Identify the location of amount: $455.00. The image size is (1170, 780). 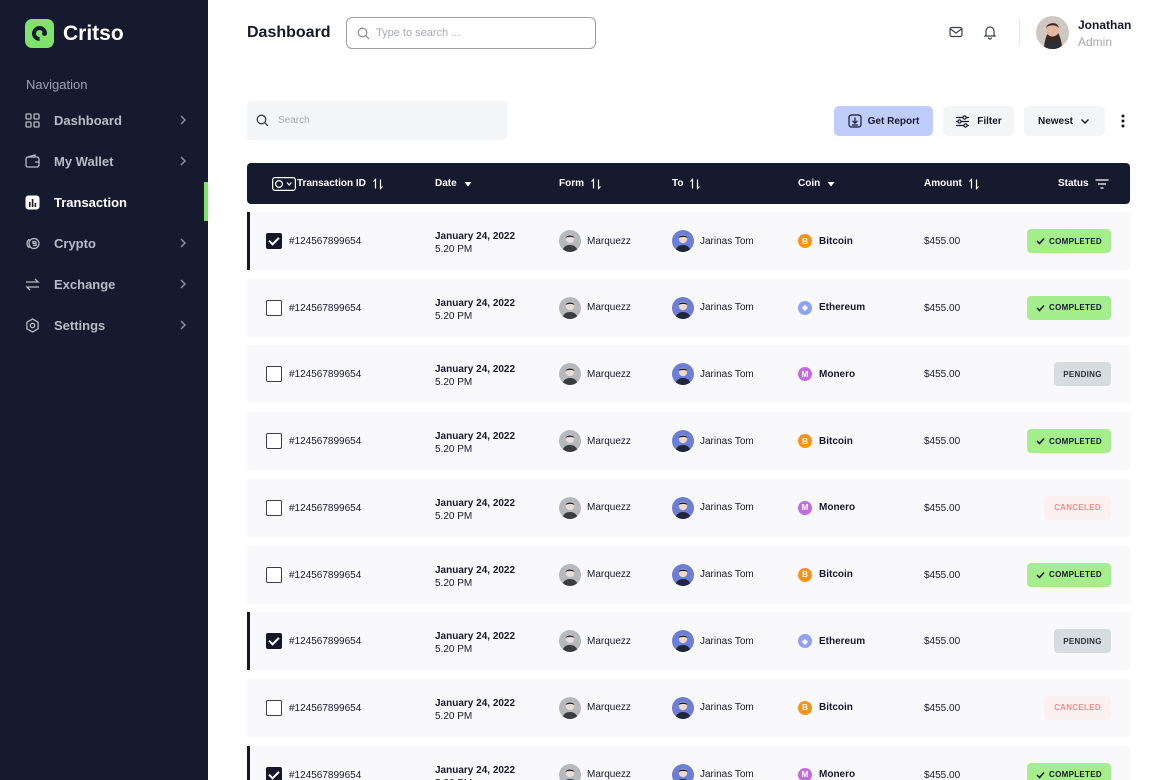
(942, 442).